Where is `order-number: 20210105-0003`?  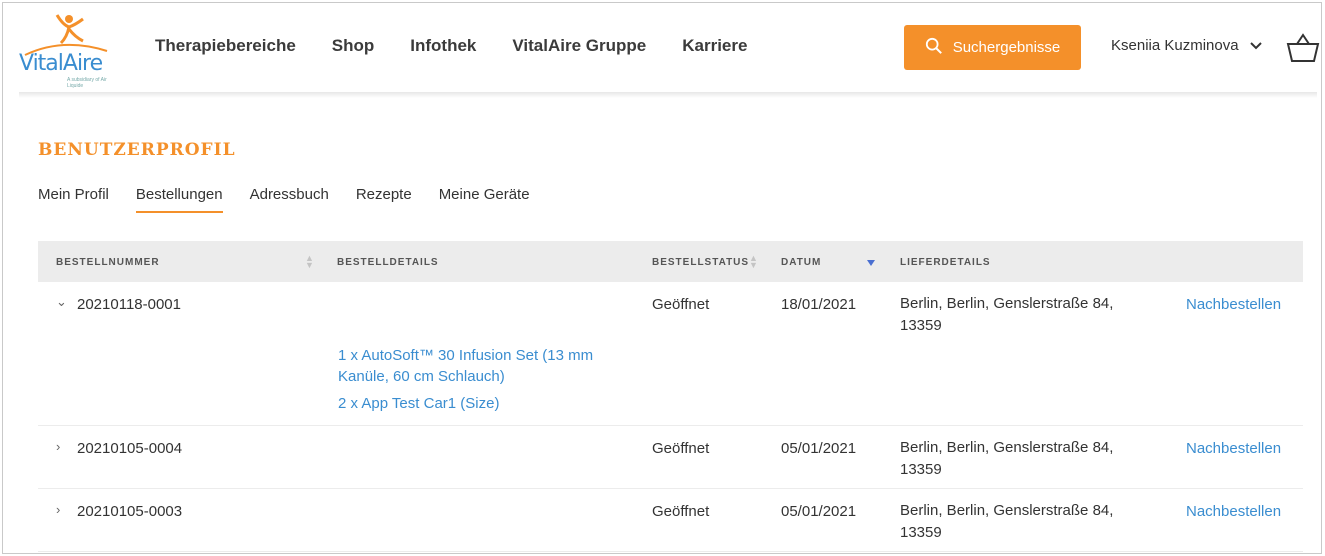 order-number: 20210105-0003 is located at coordinates (130, 511).